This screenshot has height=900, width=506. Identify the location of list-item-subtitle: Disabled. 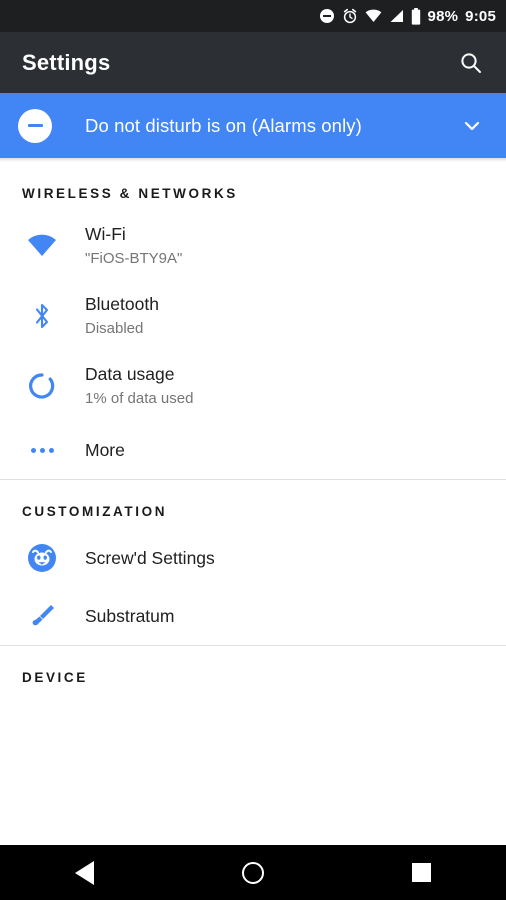
(114, 328).